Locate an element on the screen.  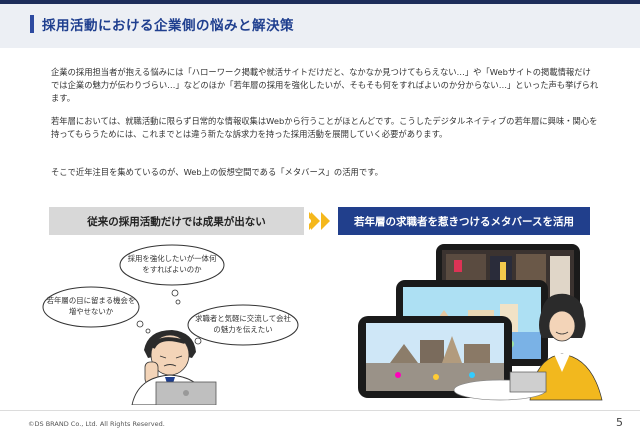
metaverse-solution-band: 若年層の求職者を惹きつけるメタバースを活用 is located at coordinates (464, 221).